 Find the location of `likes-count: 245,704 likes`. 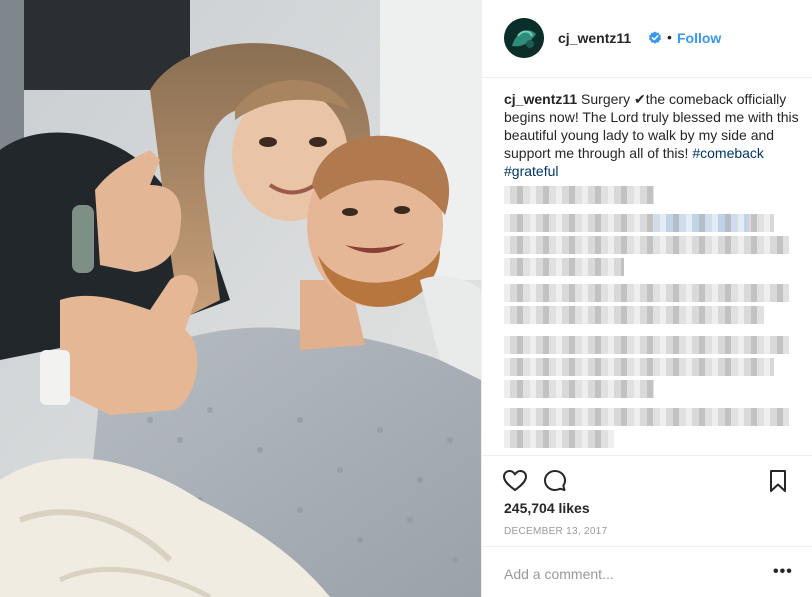

likes-count: 245,704 likes is located at coordinates (547, 508).